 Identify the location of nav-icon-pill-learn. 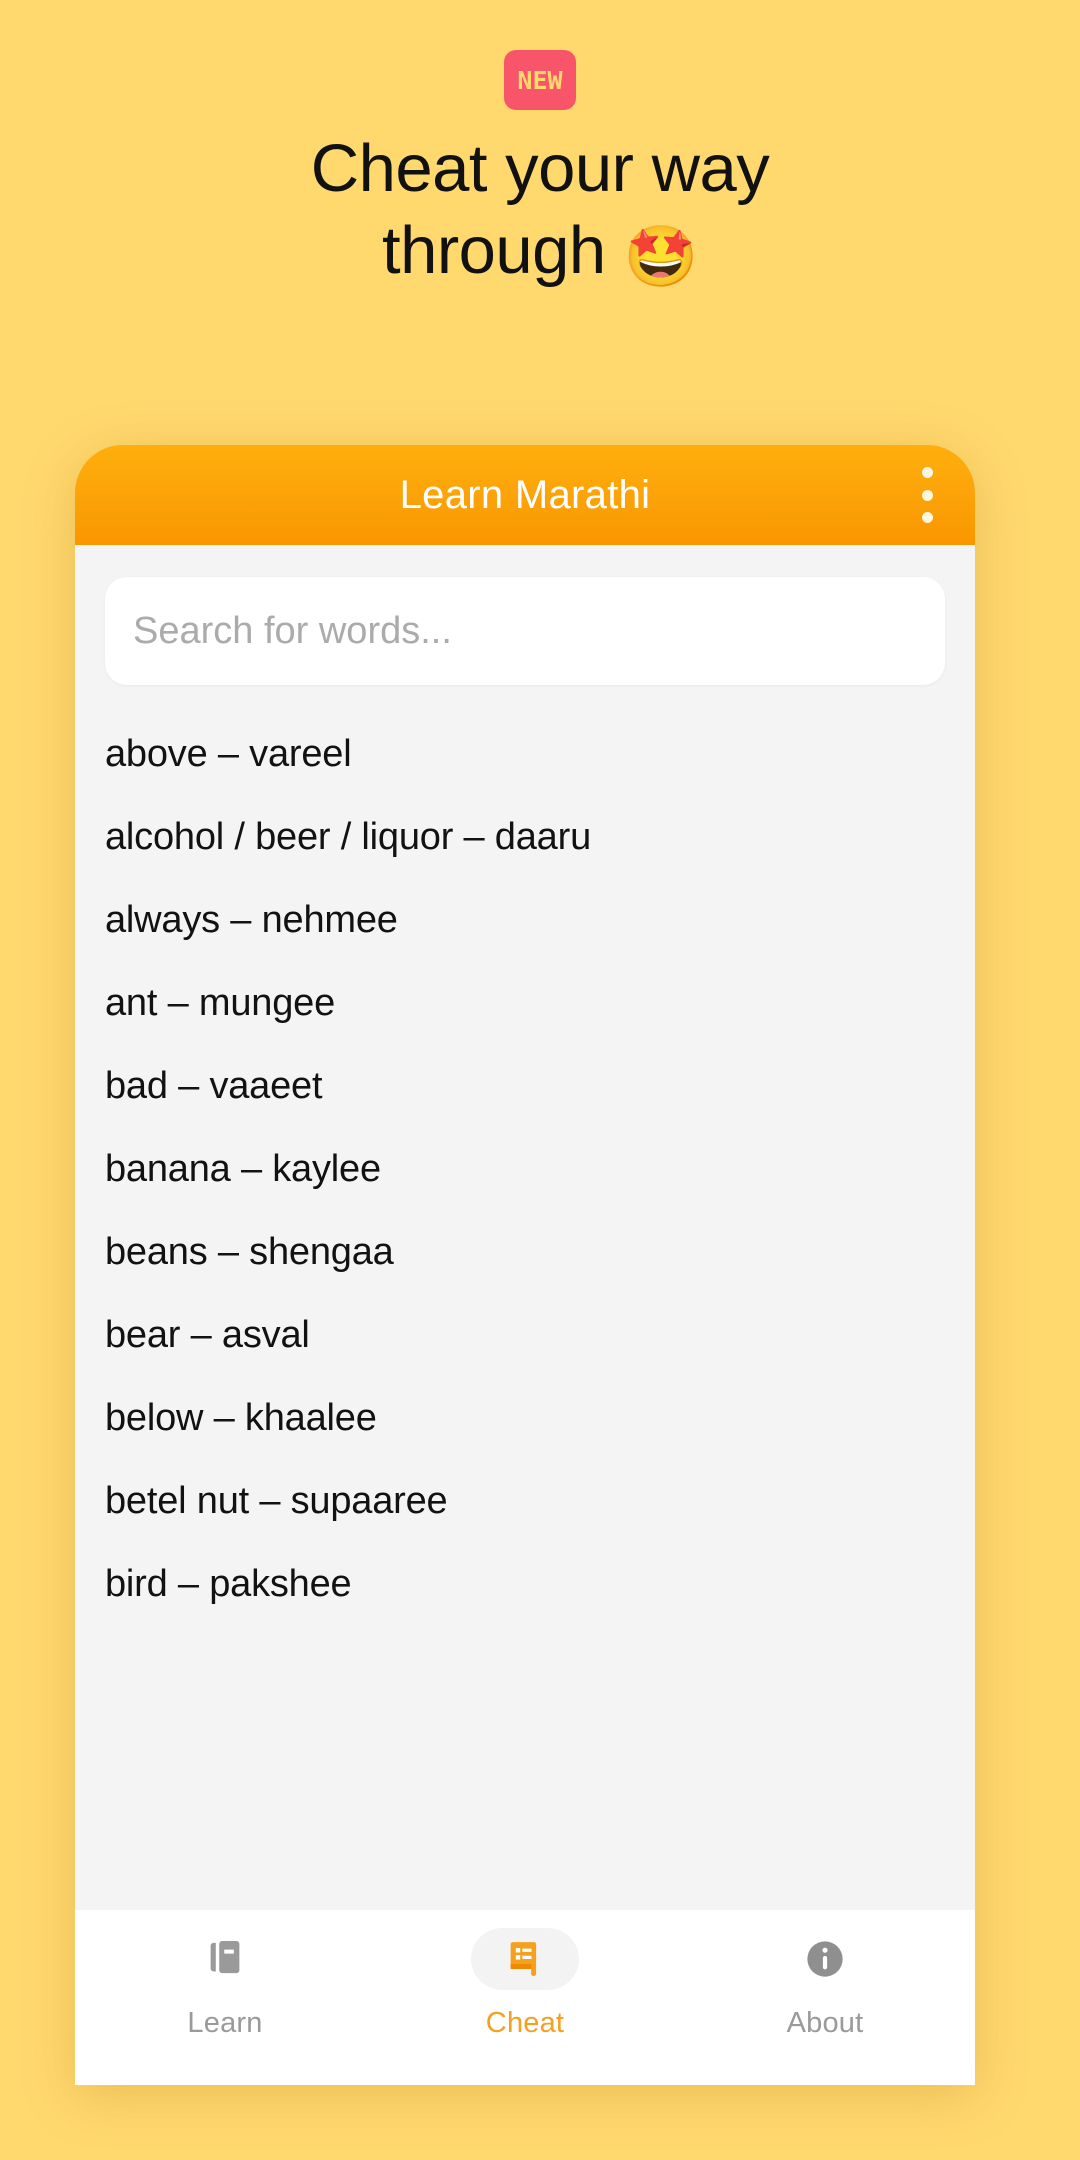
(225, 1959).